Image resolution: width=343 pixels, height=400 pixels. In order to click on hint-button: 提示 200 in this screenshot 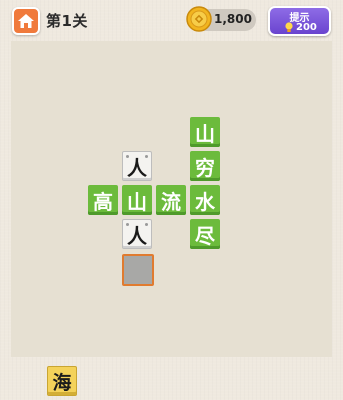, I will do `click(299, 21)`.